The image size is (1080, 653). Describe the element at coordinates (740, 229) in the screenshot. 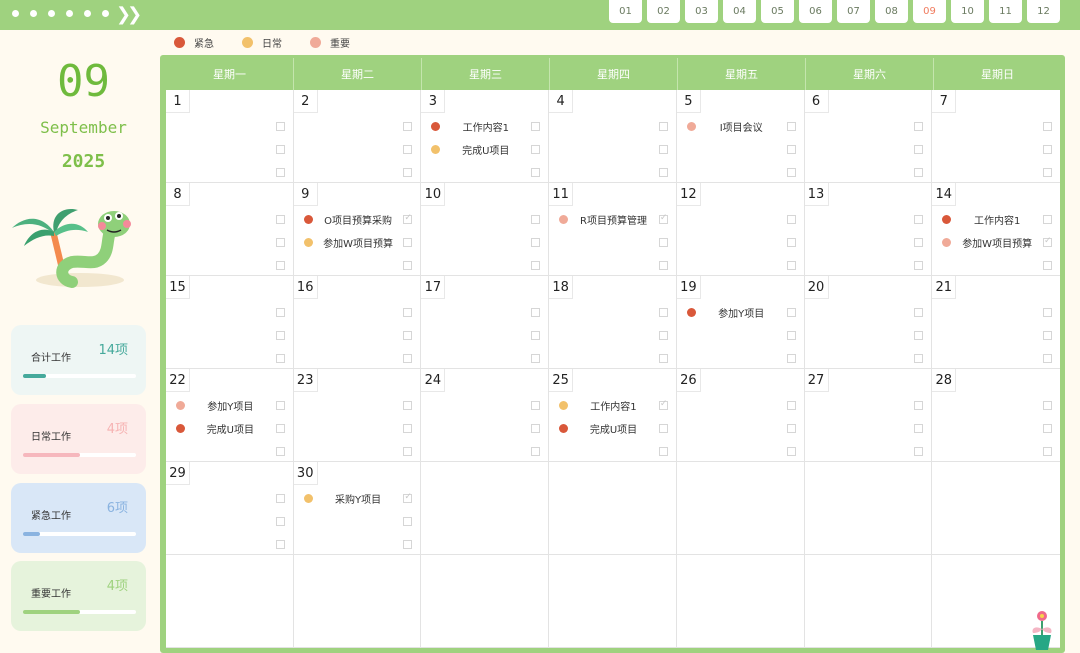

I see `day-cell: 12` at that location.